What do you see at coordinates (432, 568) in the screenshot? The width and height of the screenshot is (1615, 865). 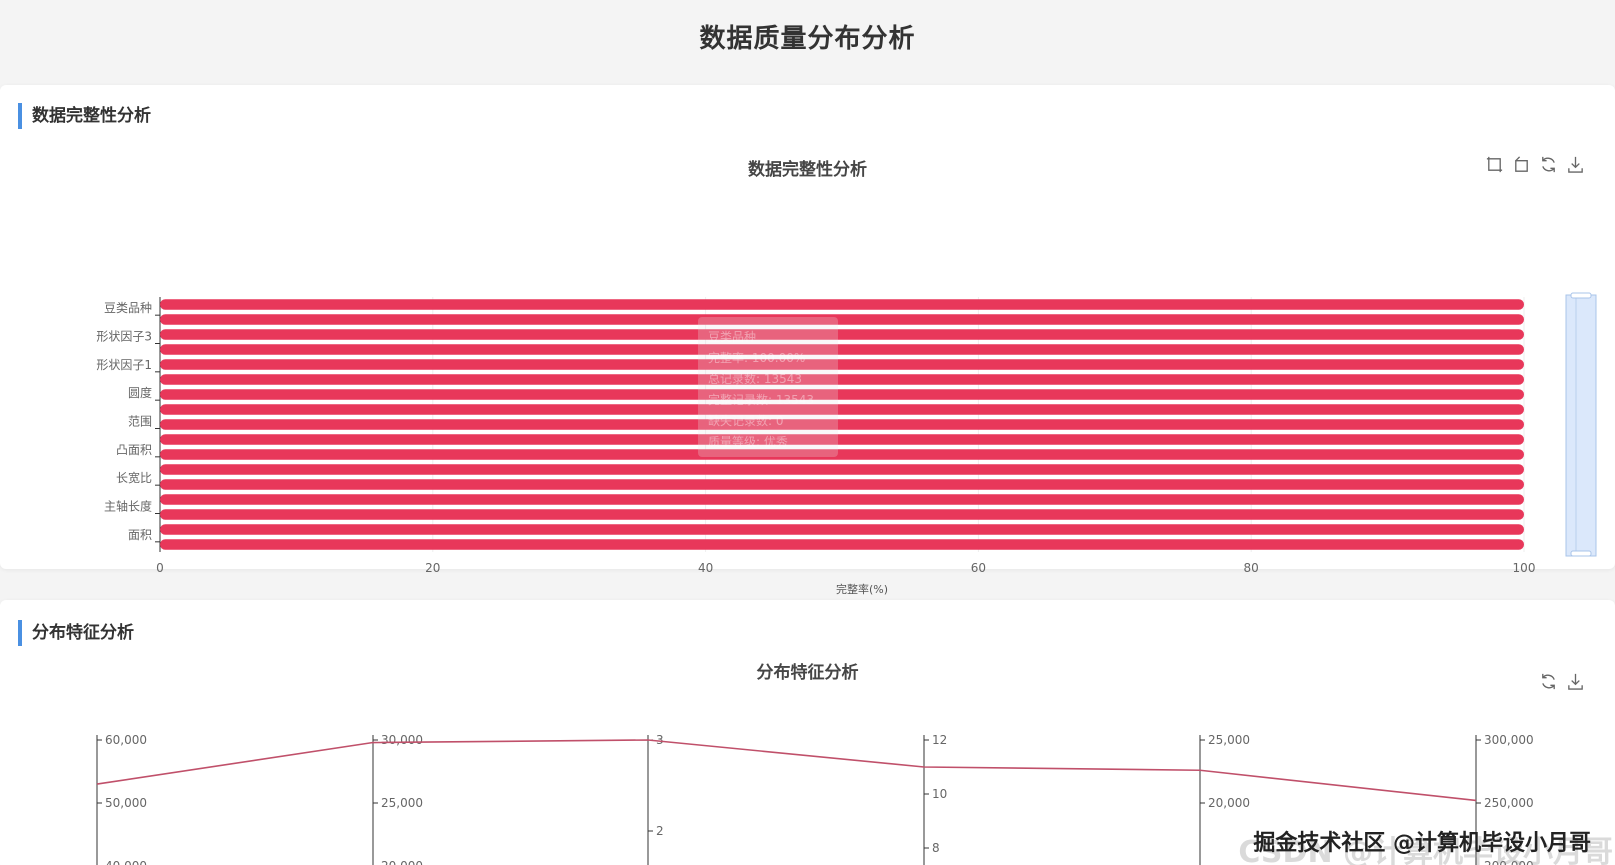 I see `x-tick-label: 20` at bounding box center [432, 568].